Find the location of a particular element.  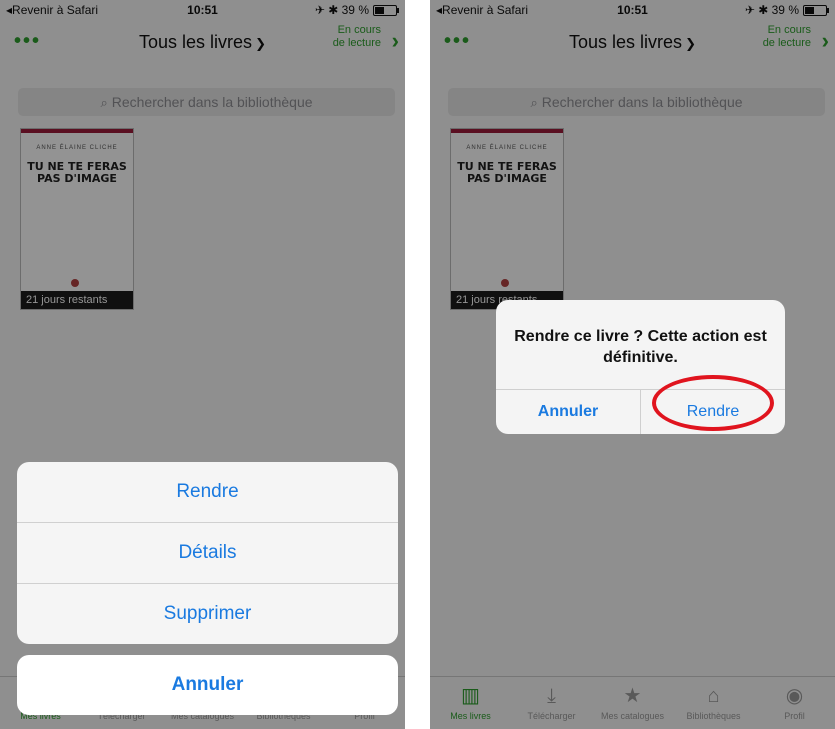

action-sheet: Rendre Détails Supprimer is located at coordinates (207, 553).